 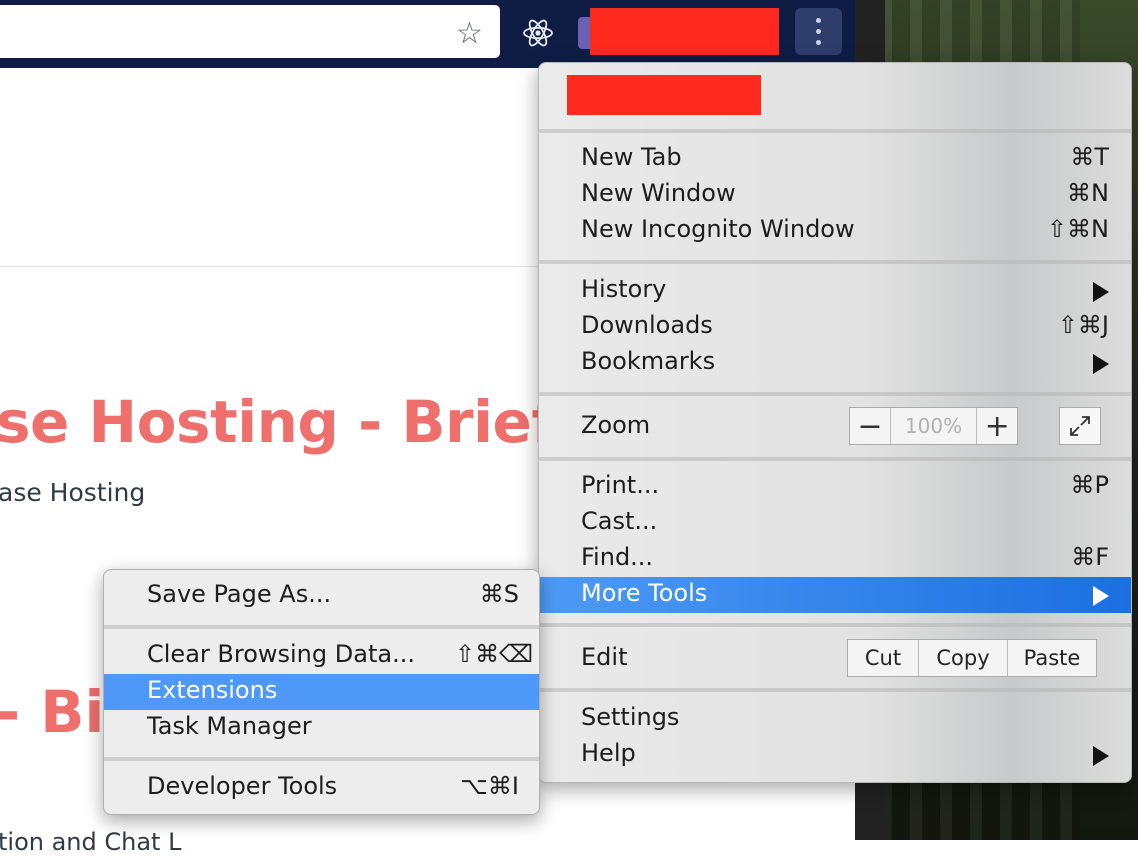 I want to click on article-subtitle: ase Hosting, so click(x=73, y=492).